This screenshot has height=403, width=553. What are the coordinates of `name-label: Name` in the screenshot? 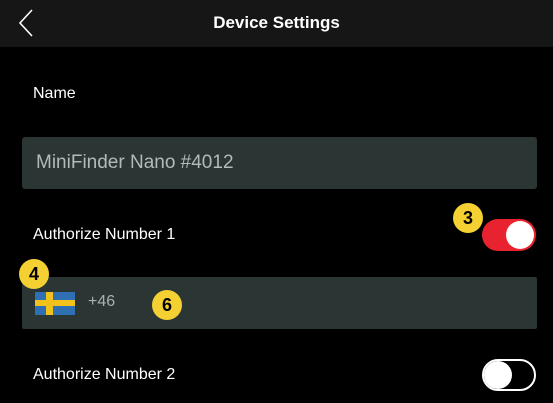 It's located at (54, 93).